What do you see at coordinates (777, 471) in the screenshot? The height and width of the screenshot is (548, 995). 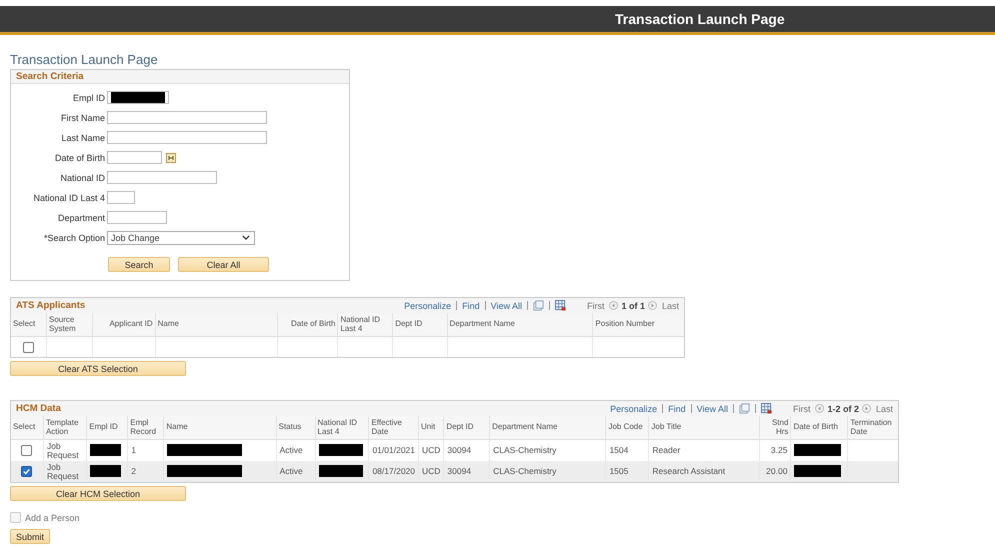 I see `table-cell: 20.00` at bounding box center [777, 471].